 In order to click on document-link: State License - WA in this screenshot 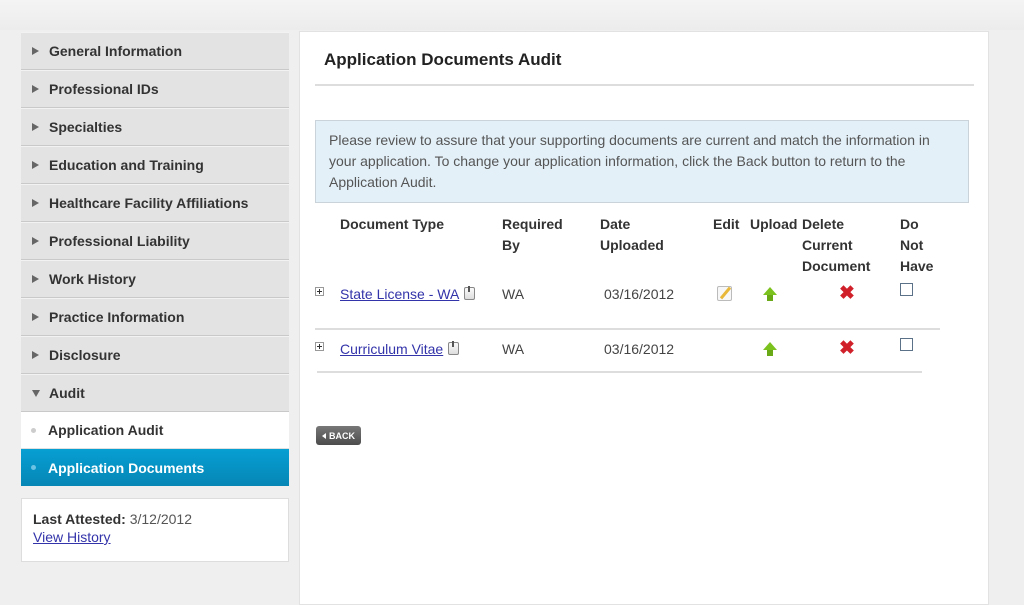, I will do `click(399, 294)`.